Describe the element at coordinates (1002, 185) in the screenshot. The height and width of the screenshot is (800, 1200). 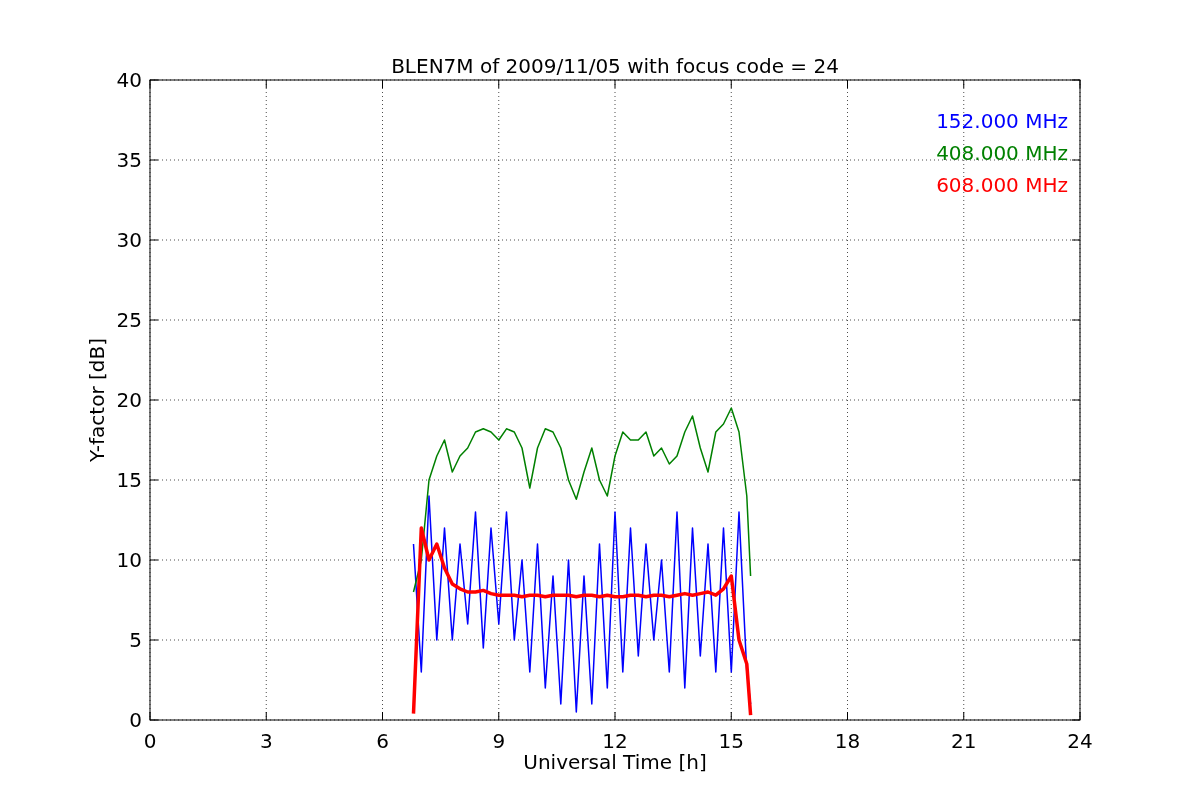
I see `legend-label: 608.000 MHz` at that location.